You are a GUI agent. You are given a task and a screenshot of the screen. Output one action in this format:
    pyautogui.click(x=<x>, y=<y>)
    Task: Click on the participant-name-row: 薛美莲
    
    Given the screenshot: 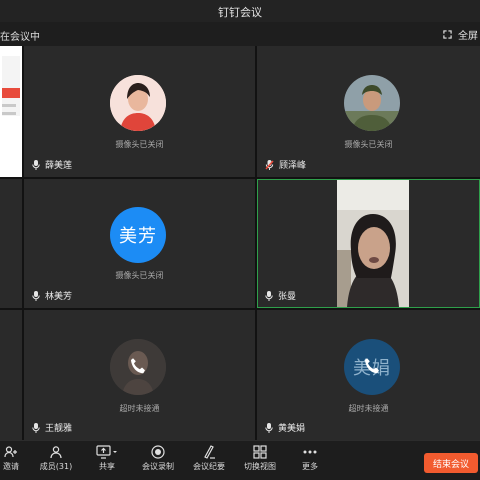 What is the action you would take?
    pyautogui.click(x=52, y=164)
    